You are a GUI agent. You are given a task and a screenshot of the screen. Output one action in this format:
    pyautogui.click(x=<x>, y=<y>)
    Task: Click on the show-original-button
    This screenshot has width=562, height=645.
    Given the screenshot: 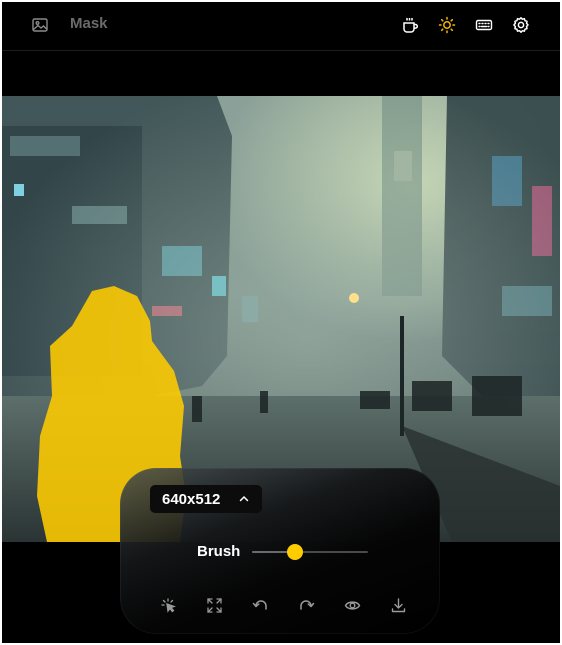 What is the action you would take?
    pyautogui.click(x=352, y=605)
    